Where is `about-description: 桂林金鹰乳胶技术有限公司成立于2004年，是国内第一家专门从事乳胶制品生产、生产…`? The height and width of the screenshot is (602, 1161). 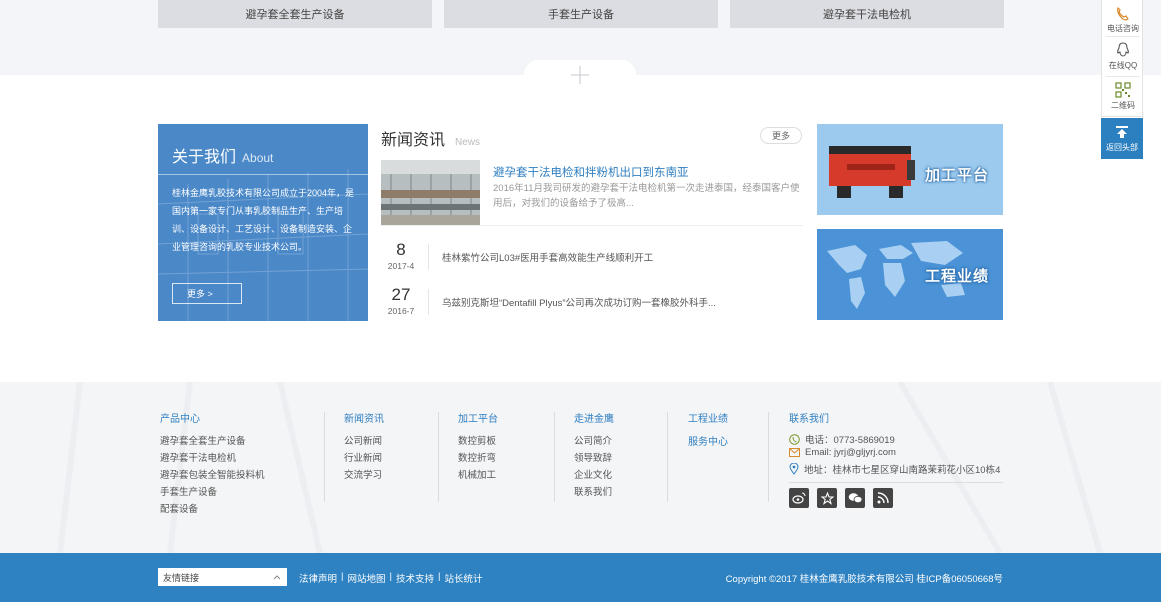 about-description: 桂林金鹰乳胶技术有限公司成立于2004年，是国内第一家专门从事乳胶制品生产、生产… is located at coordinates (263, 220).